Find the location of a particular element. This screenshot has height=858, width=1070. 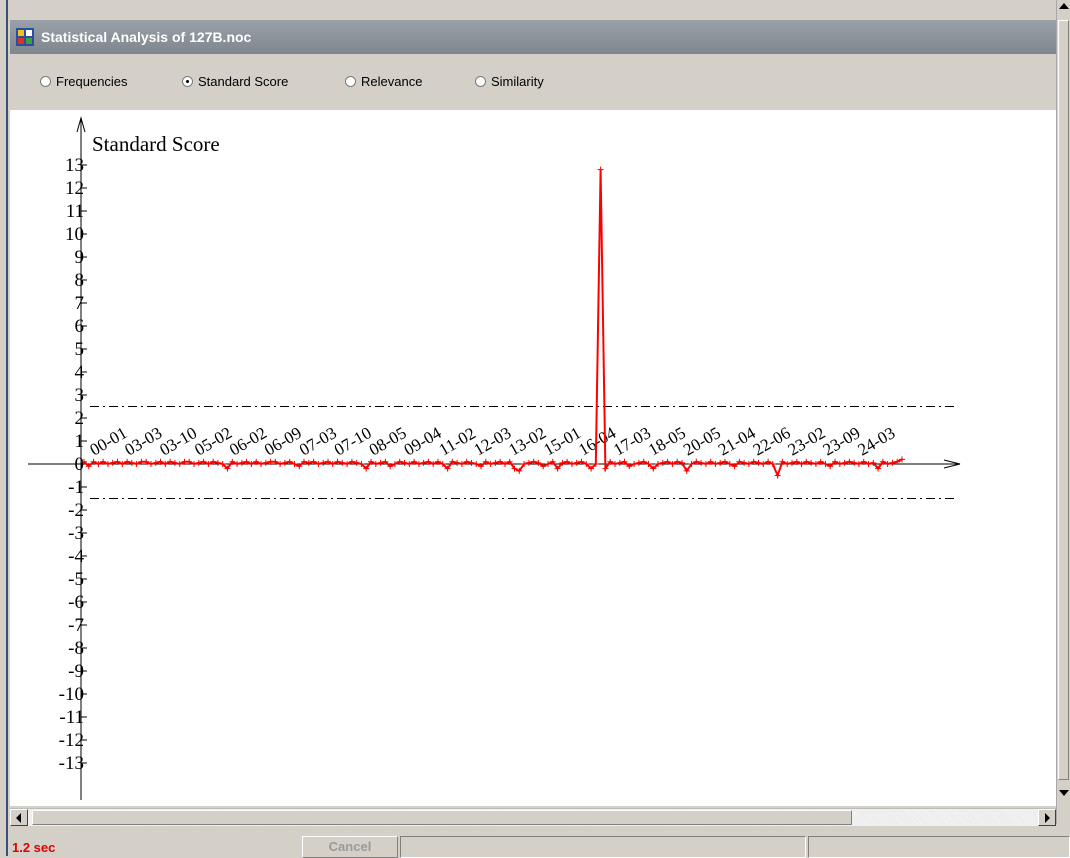

y-axis-title: Standard Score is located at coordinates (156, 144).